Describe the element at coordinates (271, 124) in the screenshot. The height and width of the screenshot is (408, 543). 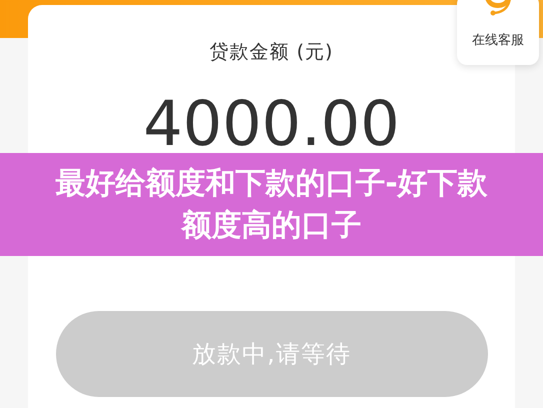
I see `loan-amount: 4000.00` at that location.